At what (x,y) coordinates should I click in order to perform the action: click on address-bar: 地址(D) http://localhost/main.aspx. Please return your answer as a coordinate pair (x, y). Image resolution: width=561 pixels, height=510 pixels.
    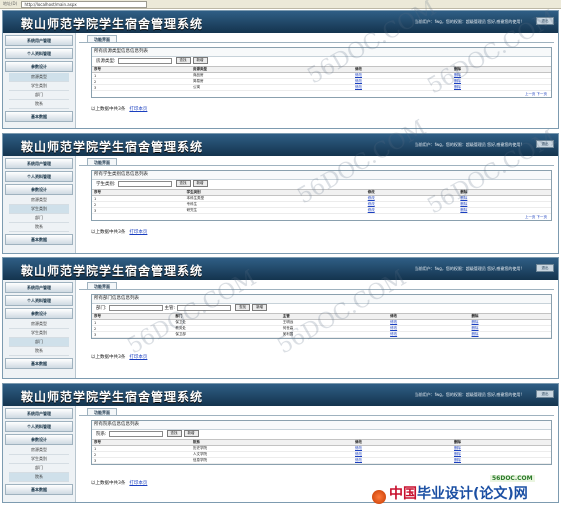
    Looking at the image, I should click on (280, 4).